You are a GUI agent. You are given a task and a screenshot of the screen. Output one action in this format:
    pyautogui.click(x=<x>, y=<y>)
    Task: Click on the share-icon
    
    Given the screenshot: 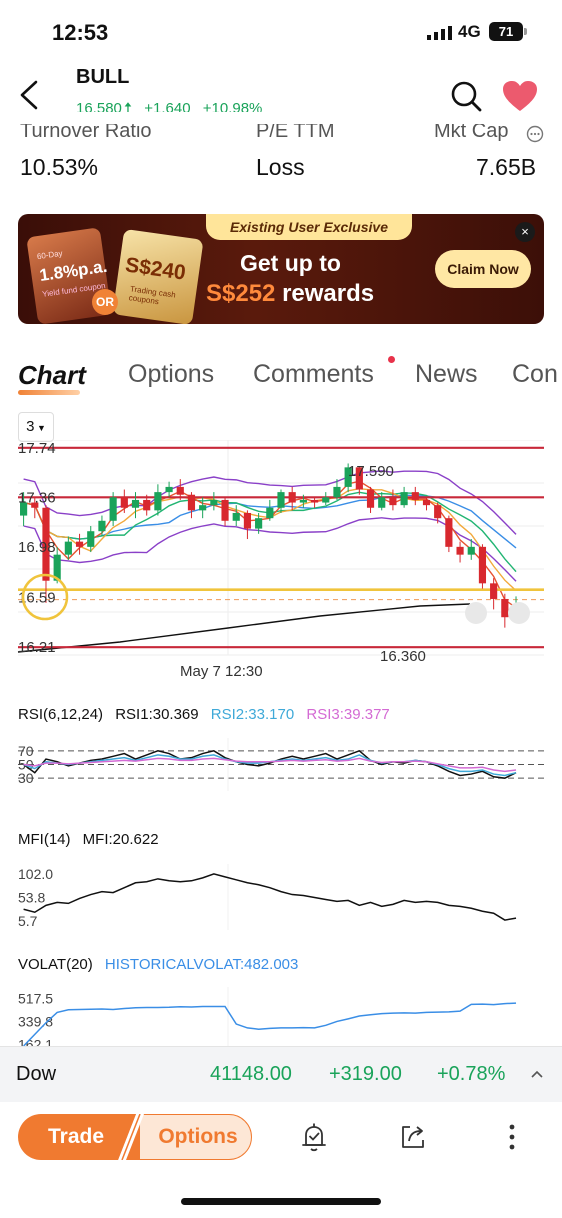 What is the action you would take?
    pyautogui.click(x=413, y=1137)
    